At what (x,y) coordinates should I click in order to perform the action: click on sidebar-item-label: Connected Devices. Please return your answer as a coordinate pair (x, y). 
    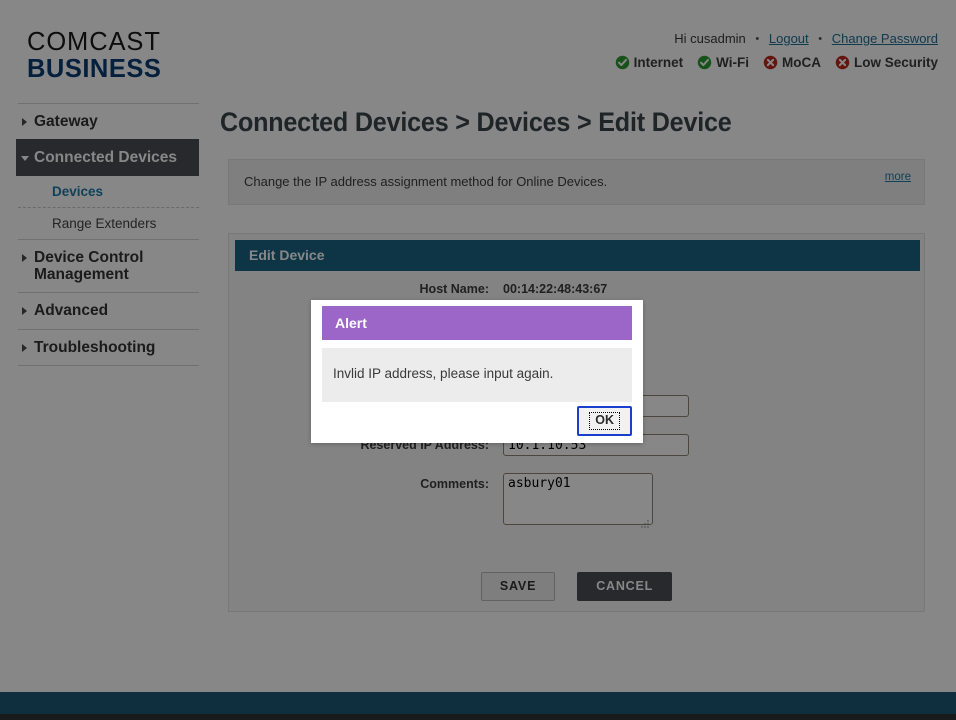
    Looking at the image, I should click on (105, 158).